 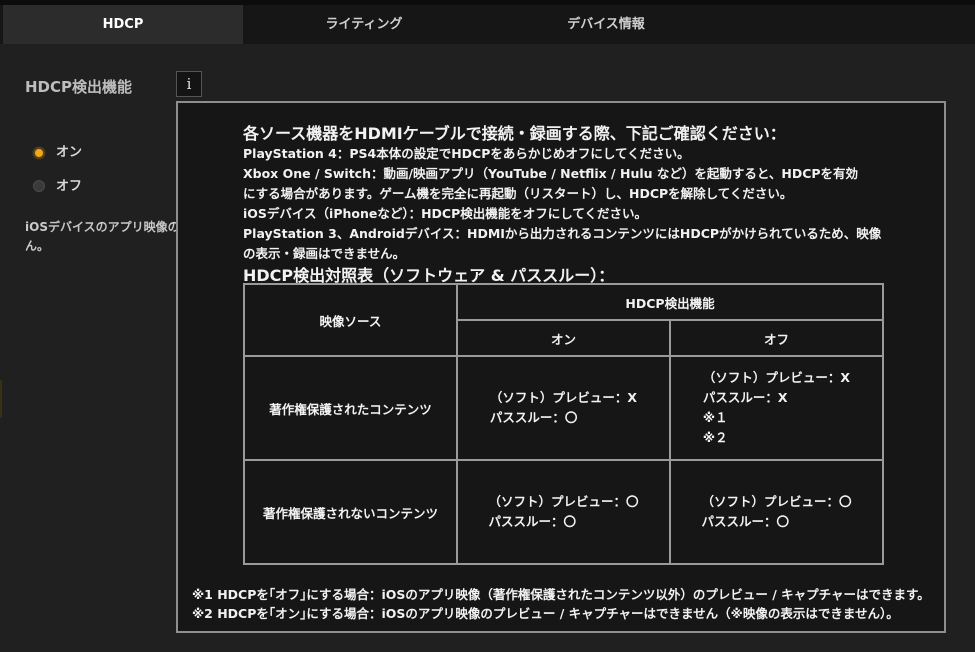 I want to click on tab-hdcp: HDCP, so click(x=123, y=24).